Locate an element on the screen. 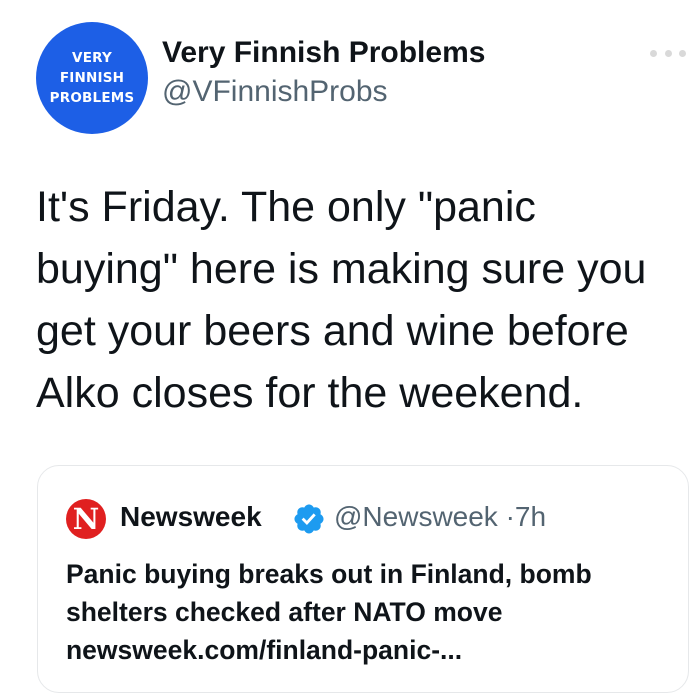 This screenshot has height=700, width=700. quoted-timestamp: 7h is located at coordinates (530, 516).